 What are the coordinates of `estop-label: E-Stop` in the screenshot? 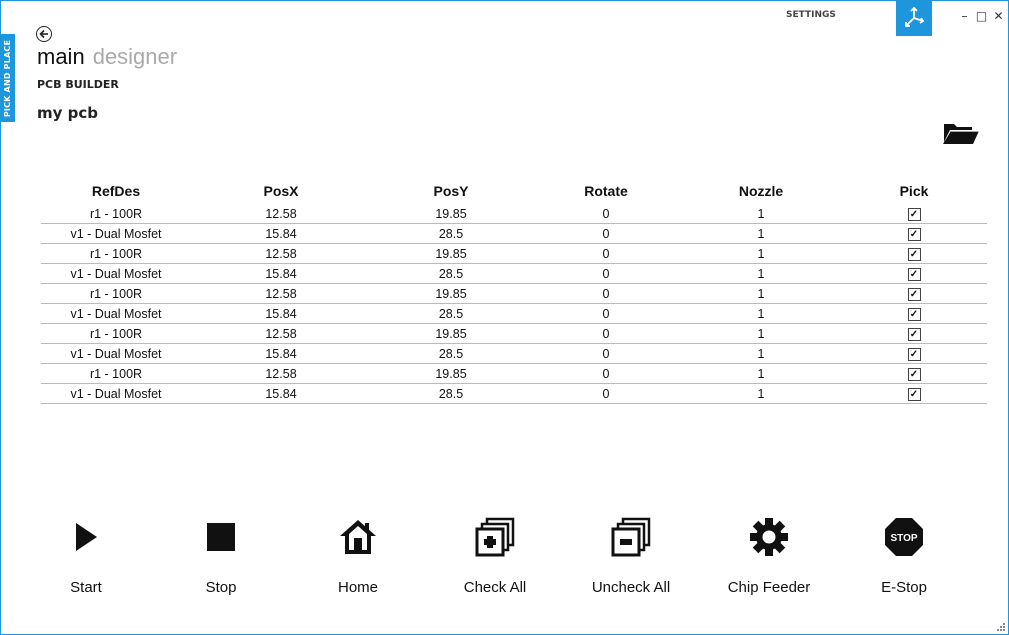 It's located at (904, 587).